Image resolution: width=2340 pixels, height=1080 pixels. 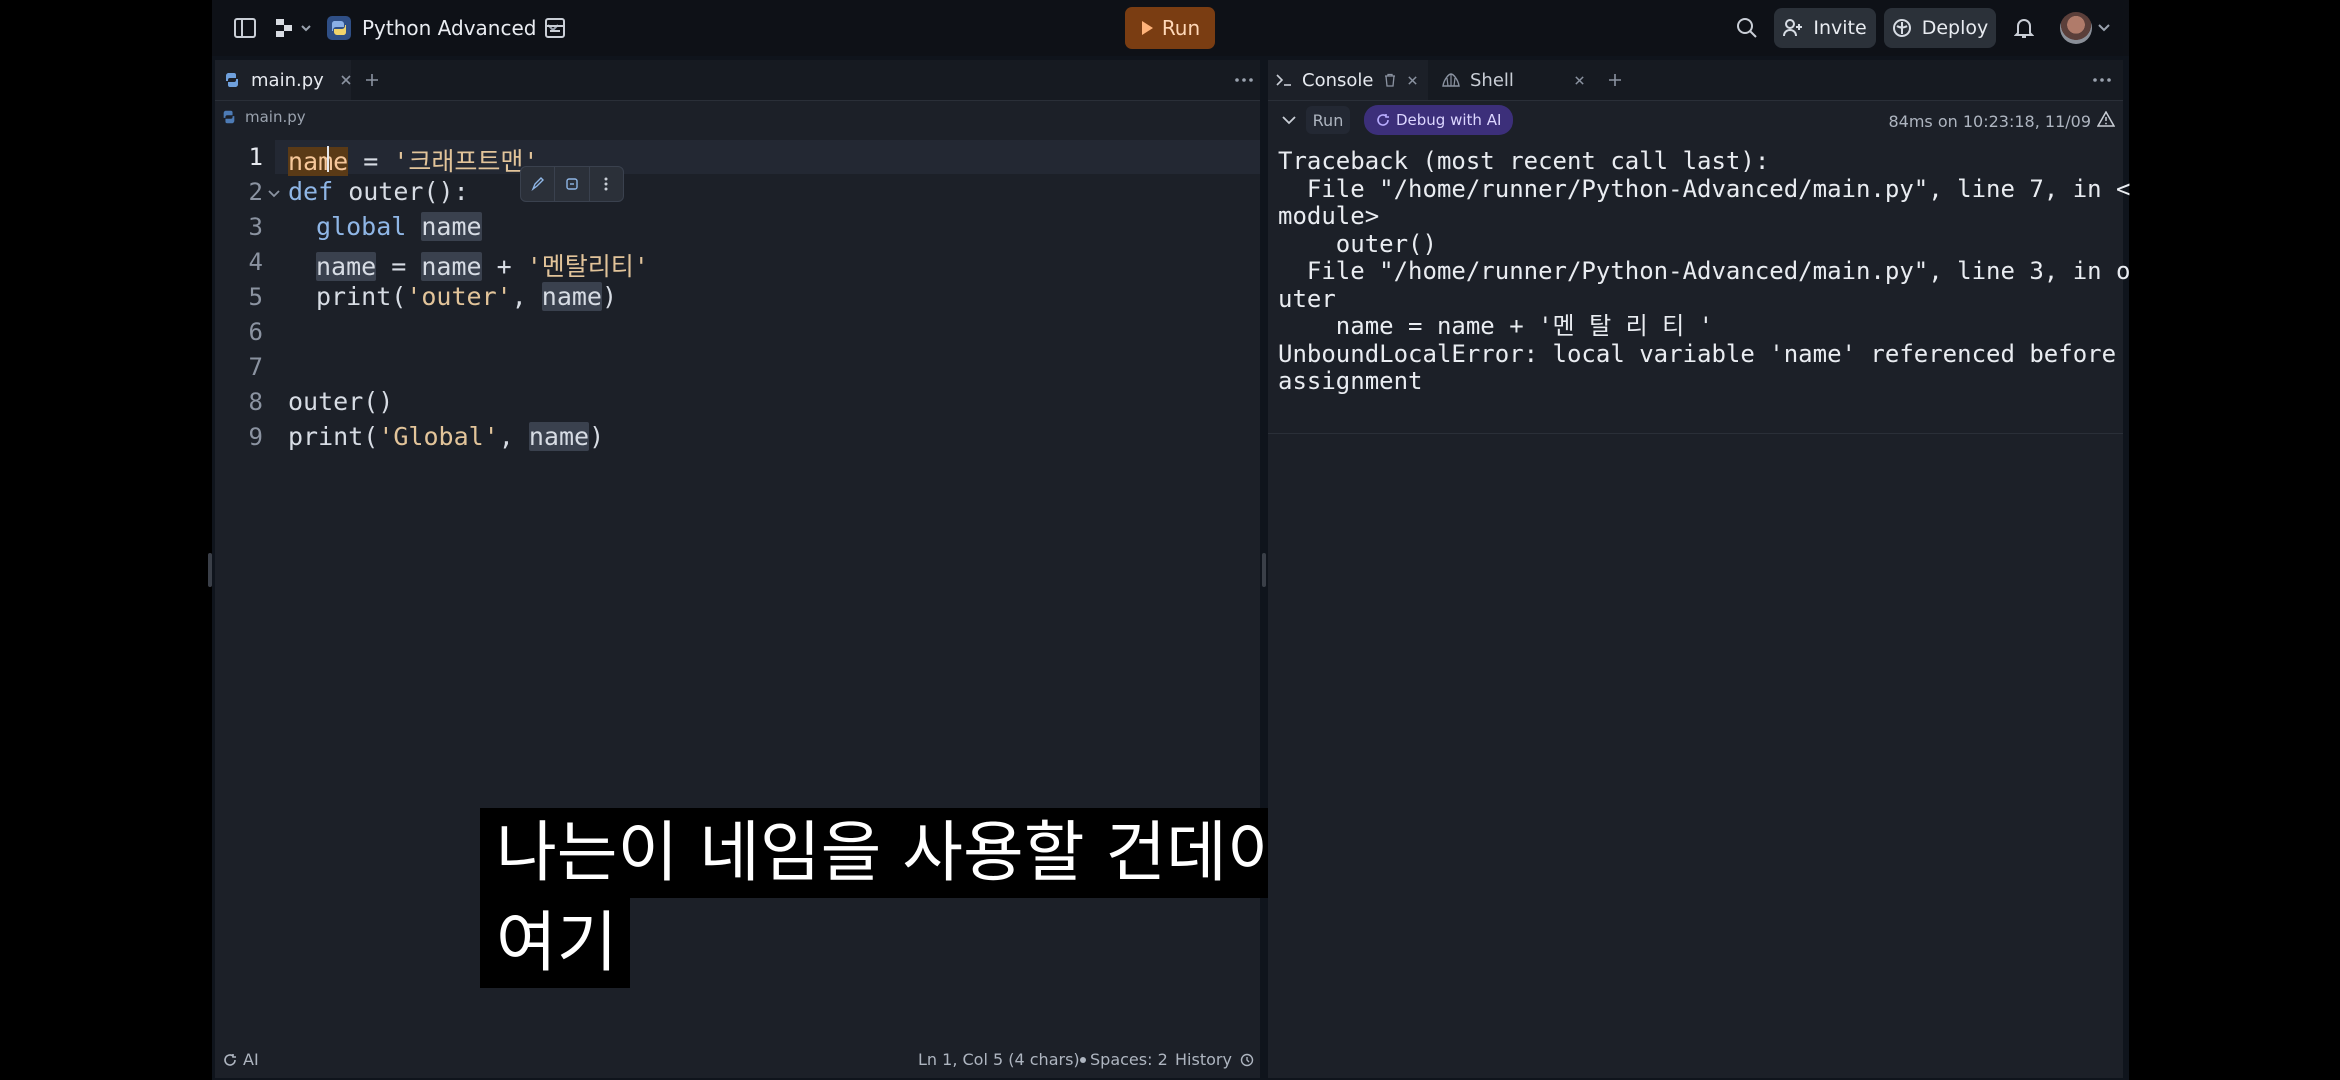 What do you see at coordinates (999, 1059) in the screenshot?
I see `cursor-position: Ln 1, Col 5 (4 chars)` at bounding box center [999, 1059].